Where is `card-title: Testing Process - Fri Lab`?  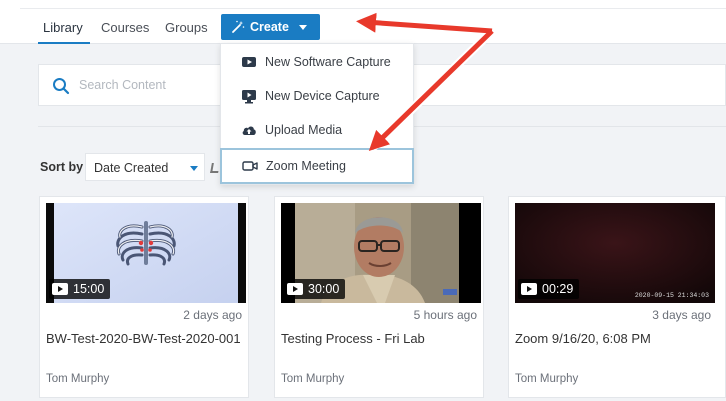
card-title: Testing Process - Fri Lab is located at coordinates (381, 339).